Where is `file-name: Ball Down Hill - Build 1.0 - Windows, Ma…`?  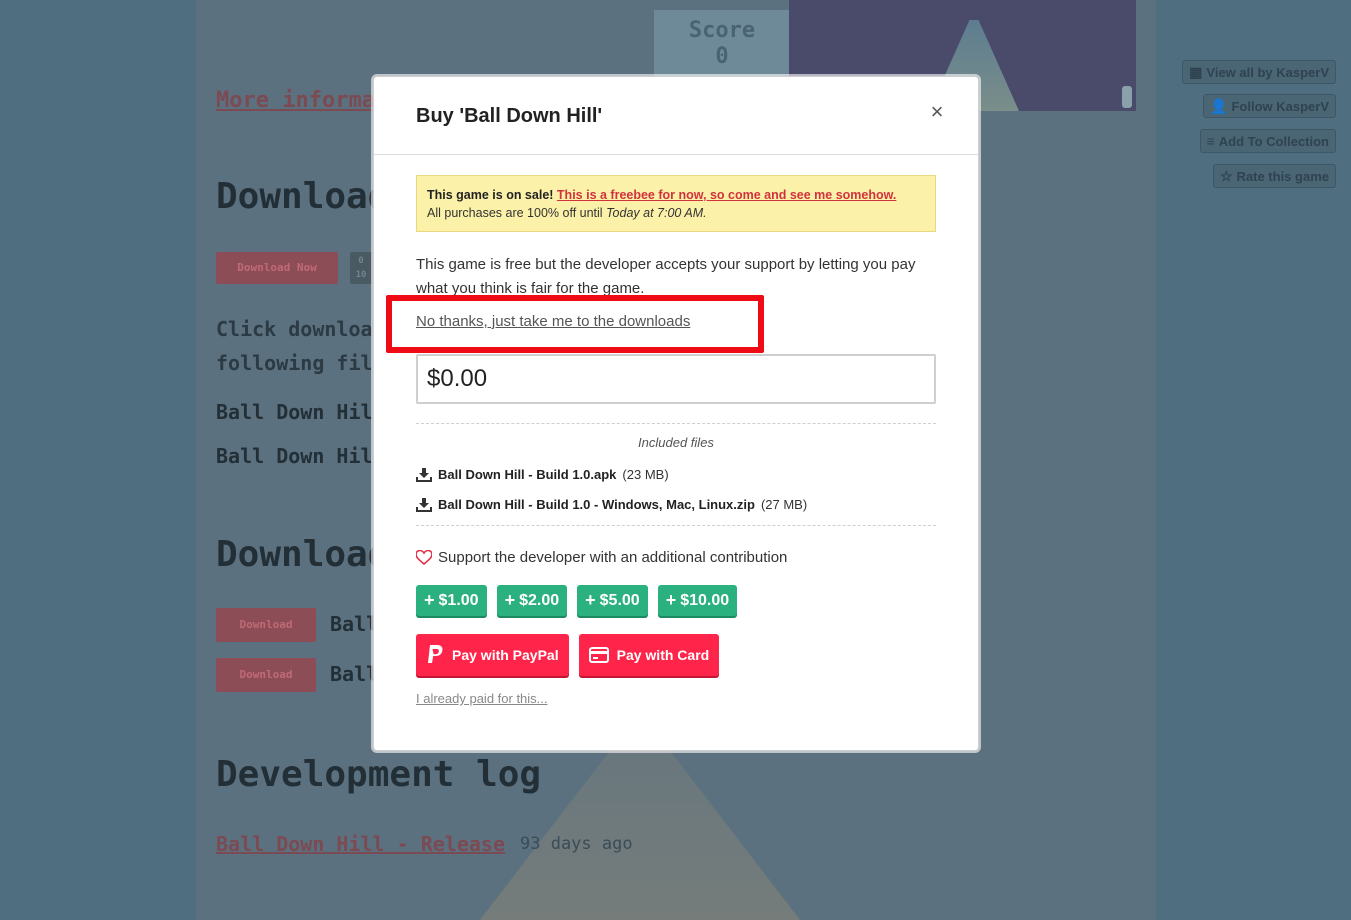 file-name: Ball Down Hill - Build 1.0 - Windows, Ma… is located at coordinates (596, 504).